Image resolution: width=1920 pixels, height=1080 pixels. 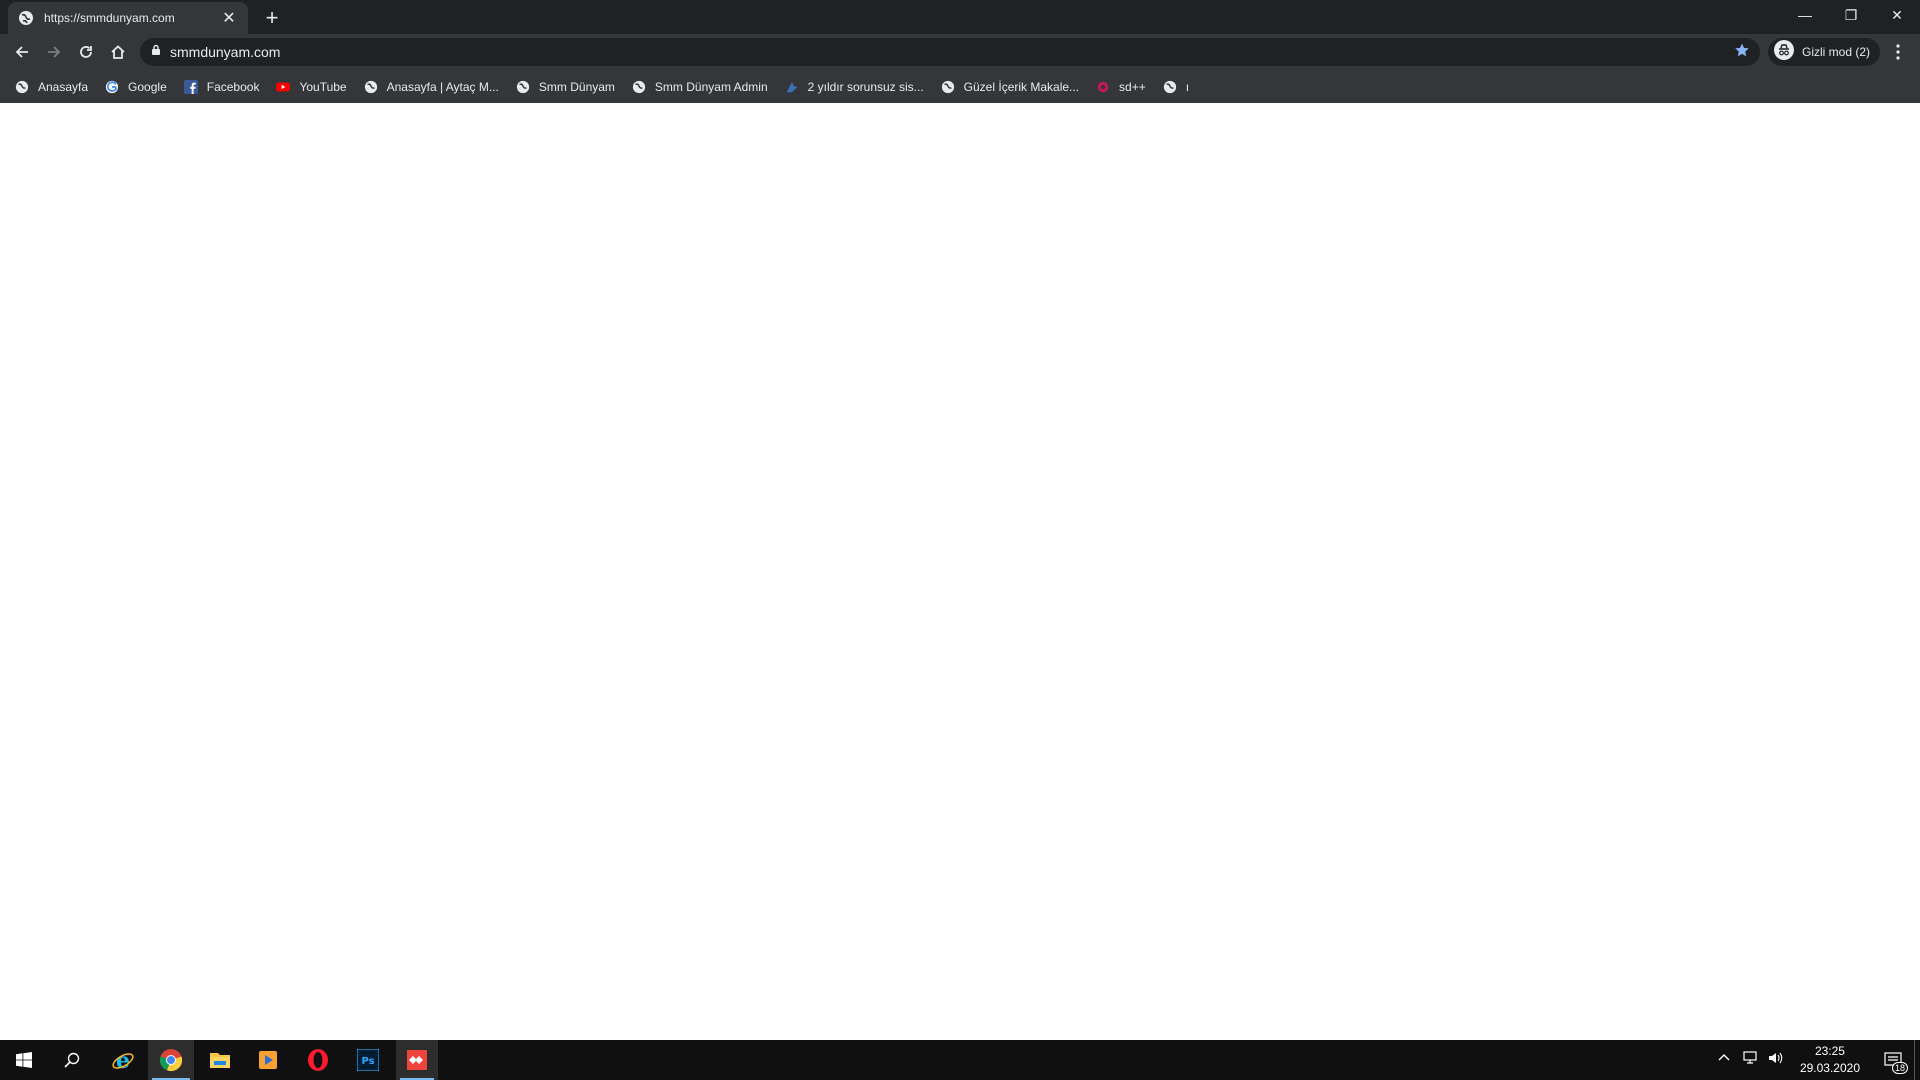 I want to click on show-desktop-button, so click(x=1917, y=1060).